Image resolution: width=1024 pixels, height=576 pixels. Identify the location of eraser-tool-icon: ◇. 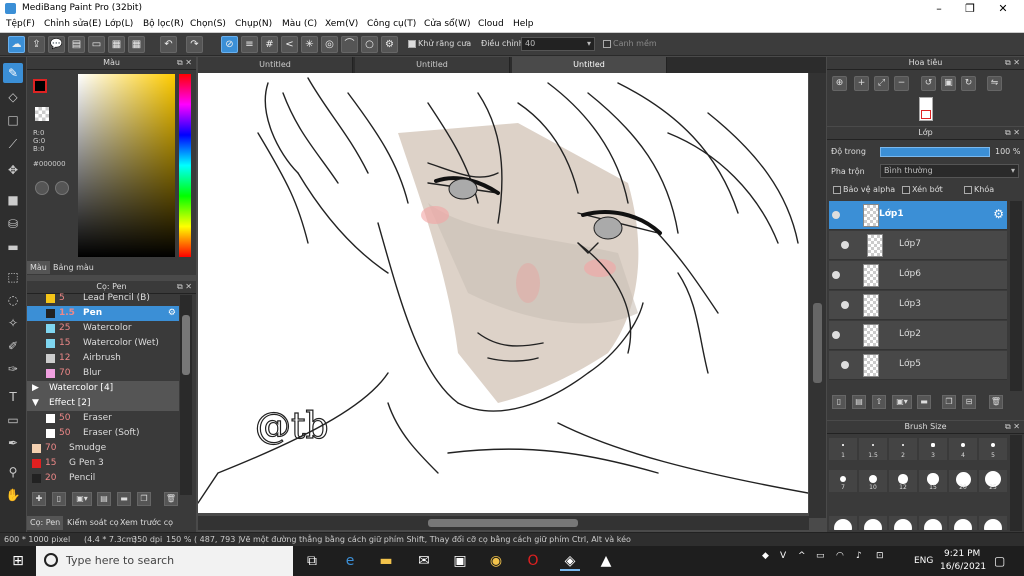
(13, 97).